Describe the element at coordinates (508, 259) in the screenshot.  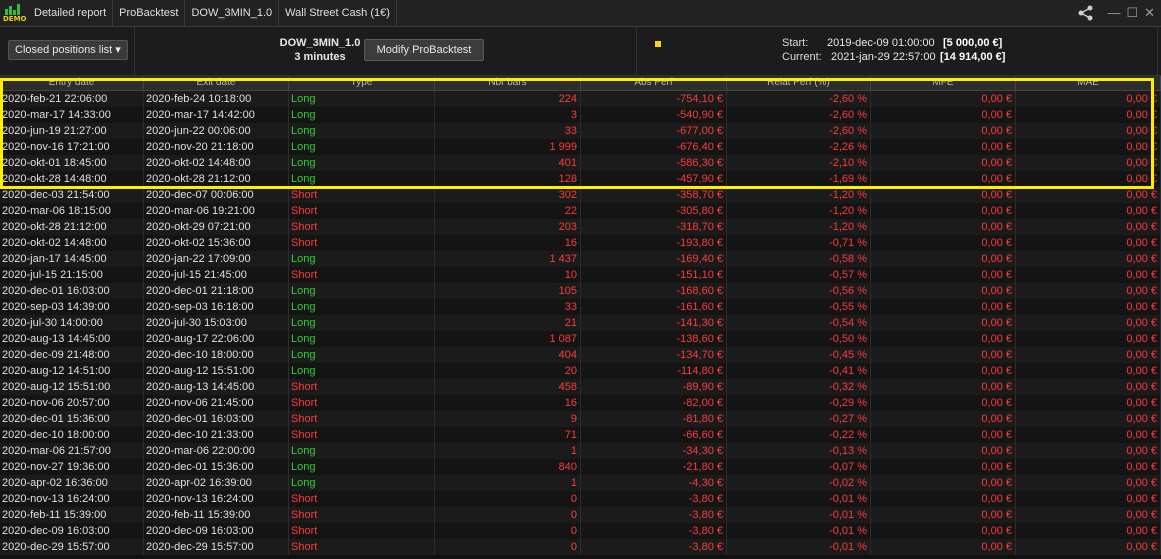
I see `cell-nbr-bars: 1 437` at that location.